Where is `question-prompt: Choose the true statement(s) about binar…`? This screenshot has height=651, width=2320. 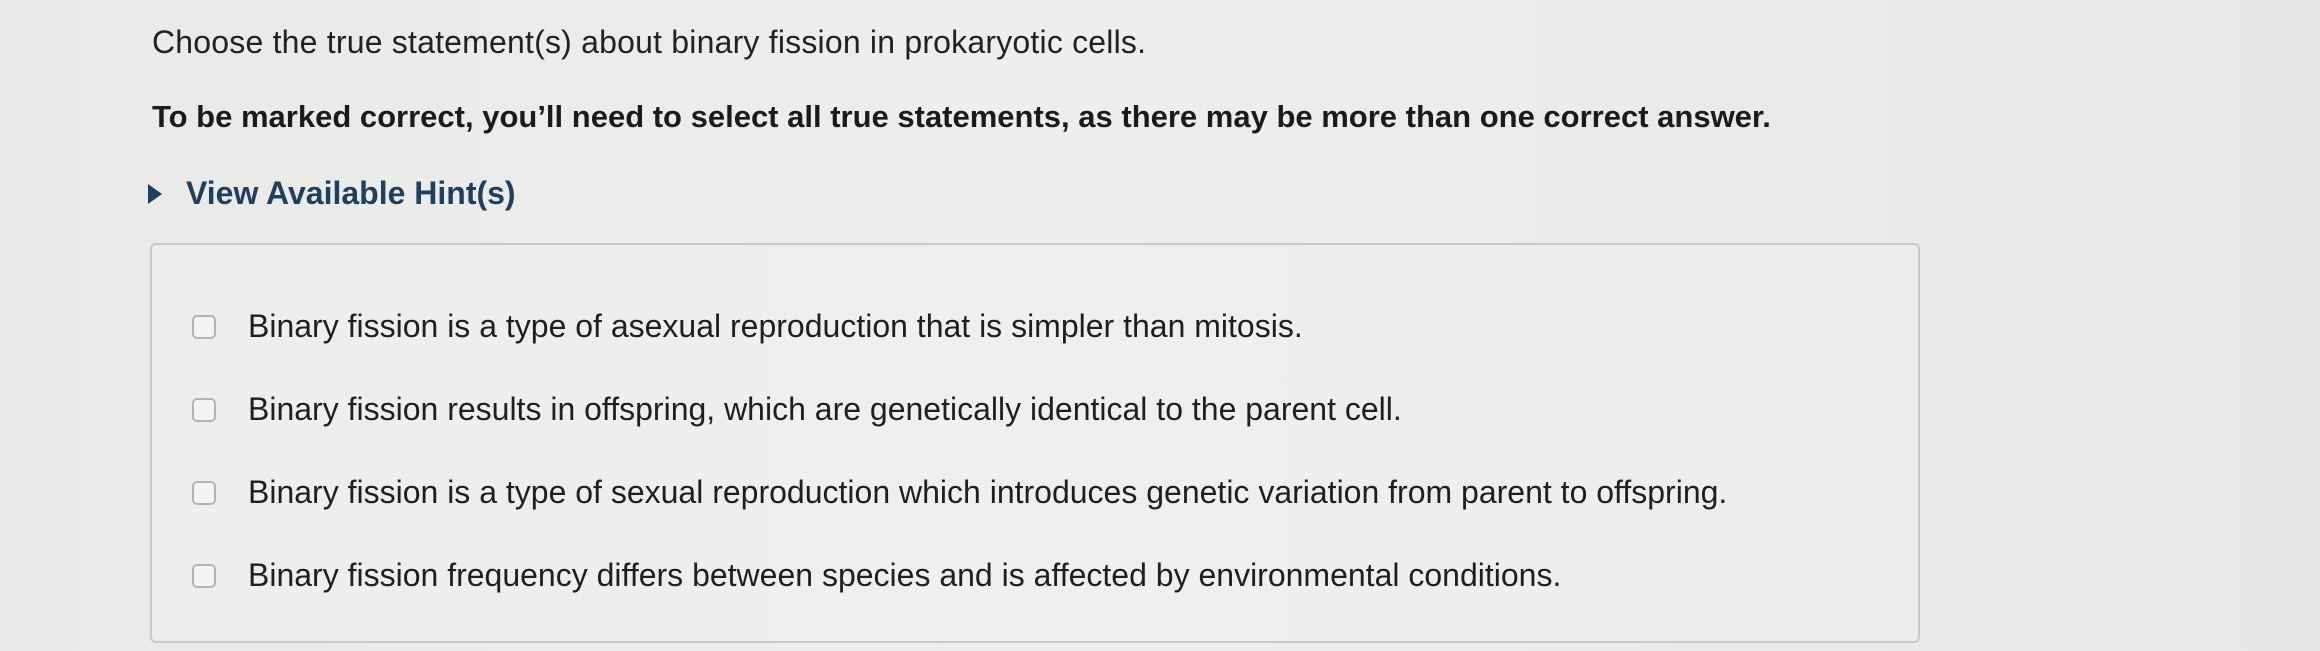
question-prompt: Choose the true statement(s) about binar… is located at coordinates (649, 42).